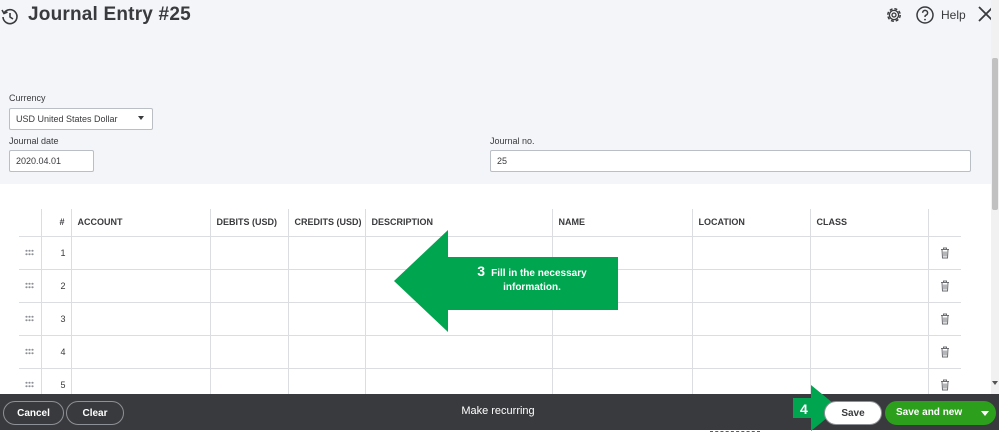 This screenshot has height=434, width=999. I want to click on page-title: Journal Entry #25, so click(109, 14).